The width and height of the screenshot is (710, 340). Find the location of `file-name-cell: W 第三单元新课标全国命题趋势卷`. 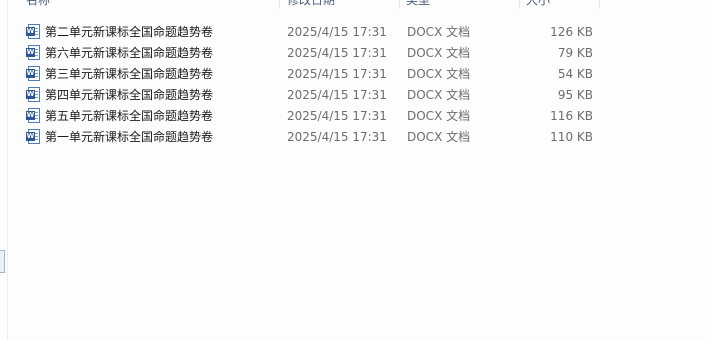

file-name-cell: W 第三单元新课标全国命题趋势卷 is located at coordinates (119, 74).